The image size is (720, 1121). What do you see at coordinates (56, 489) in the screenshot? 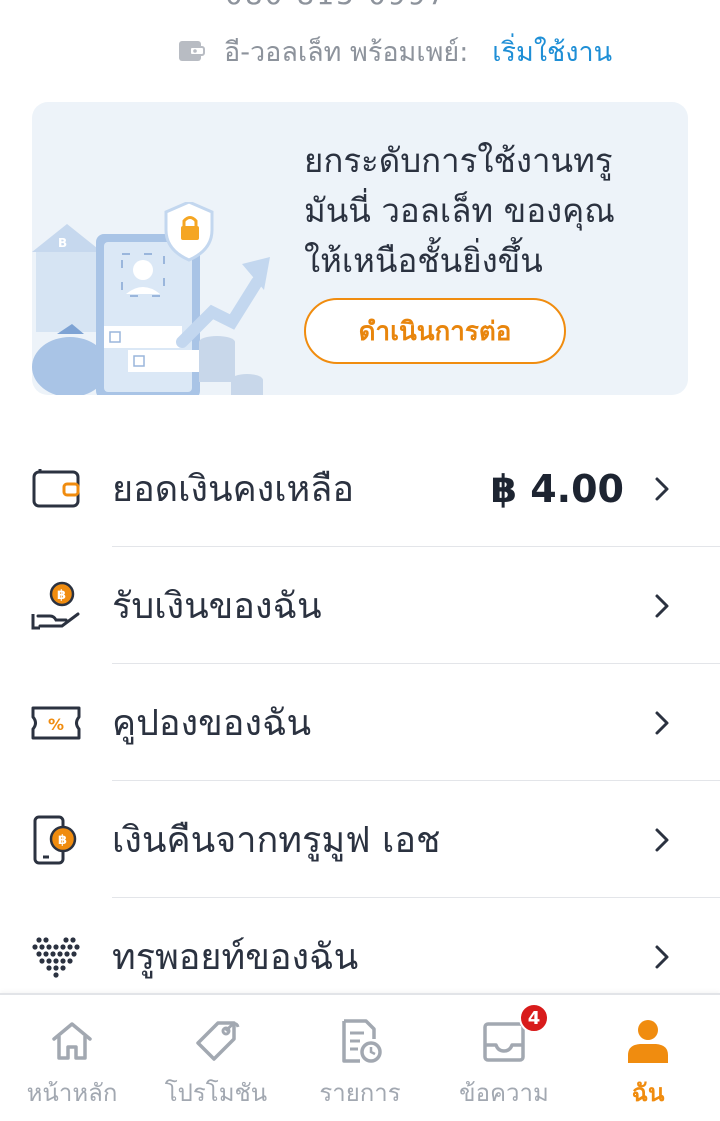
I see `wallet-icon` at bounding box center [56, 489].